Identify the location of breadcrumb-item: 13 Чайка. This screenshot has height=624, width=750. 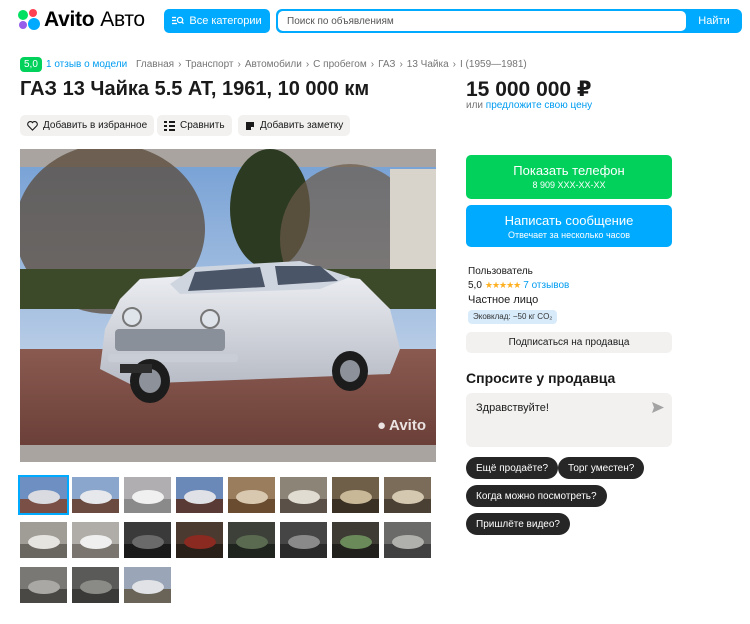
(428, 64).